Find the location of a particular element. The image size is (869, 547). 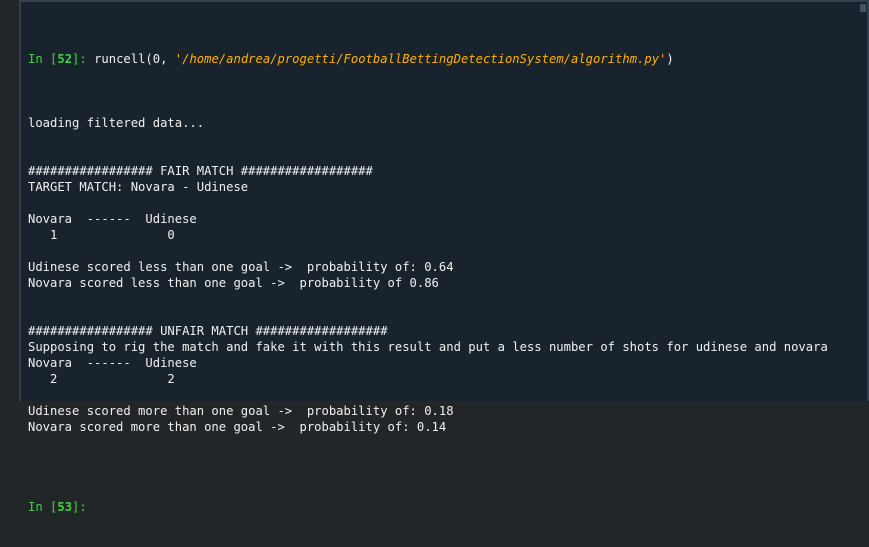

pane-border-top is located at coordinates (444, 1).